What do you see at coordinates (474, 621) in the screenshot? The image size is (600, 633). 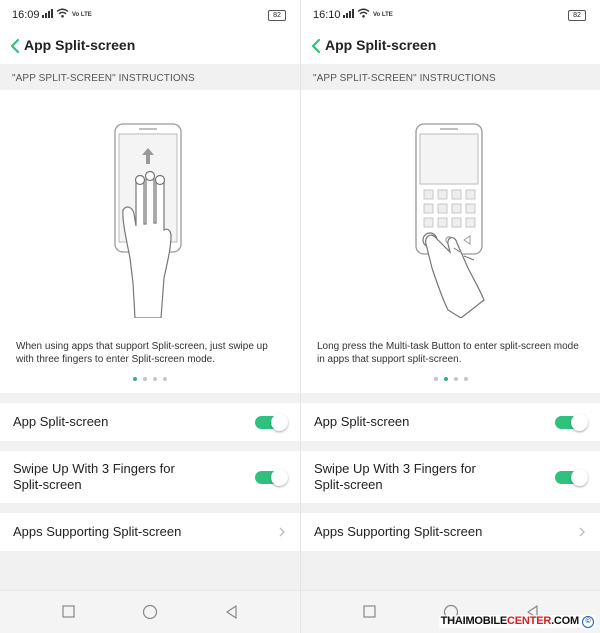 I see `watermark-part1: THAIMOBILE` at bounding box center [474, 621].